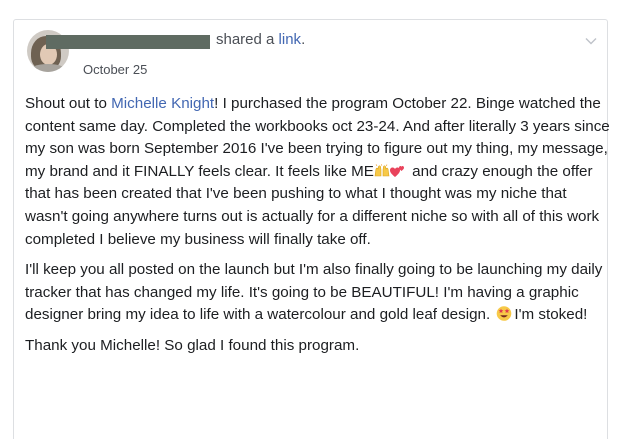 Image resolution: width=618 pixels, height=439 pixels. Describe the element at coordinates (290, 39) in the screenshot. I see `shared-link: link` at that location.